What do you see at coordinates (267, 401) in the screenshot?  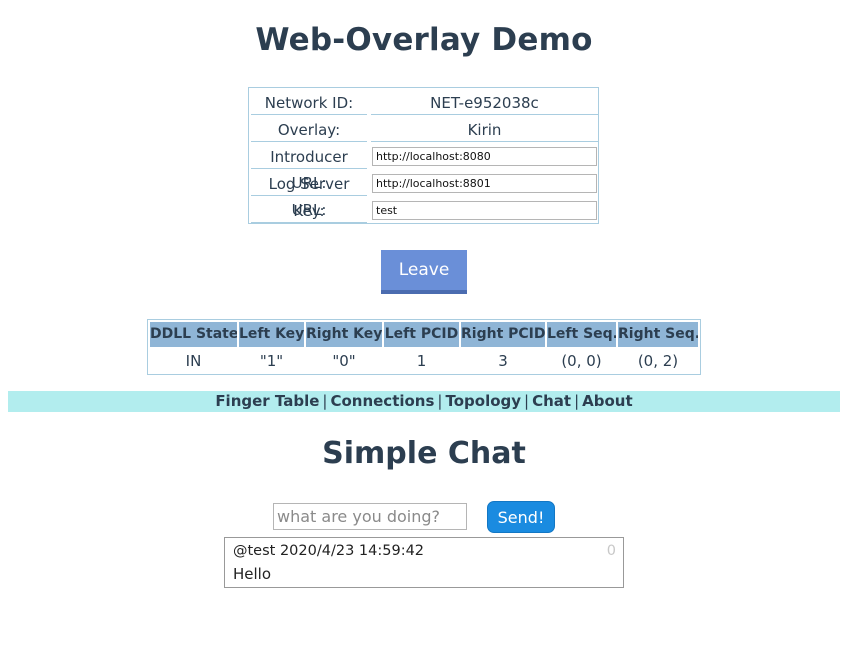 I see `nav-finger-table: Finger Table` at bounding box center [267, 401].